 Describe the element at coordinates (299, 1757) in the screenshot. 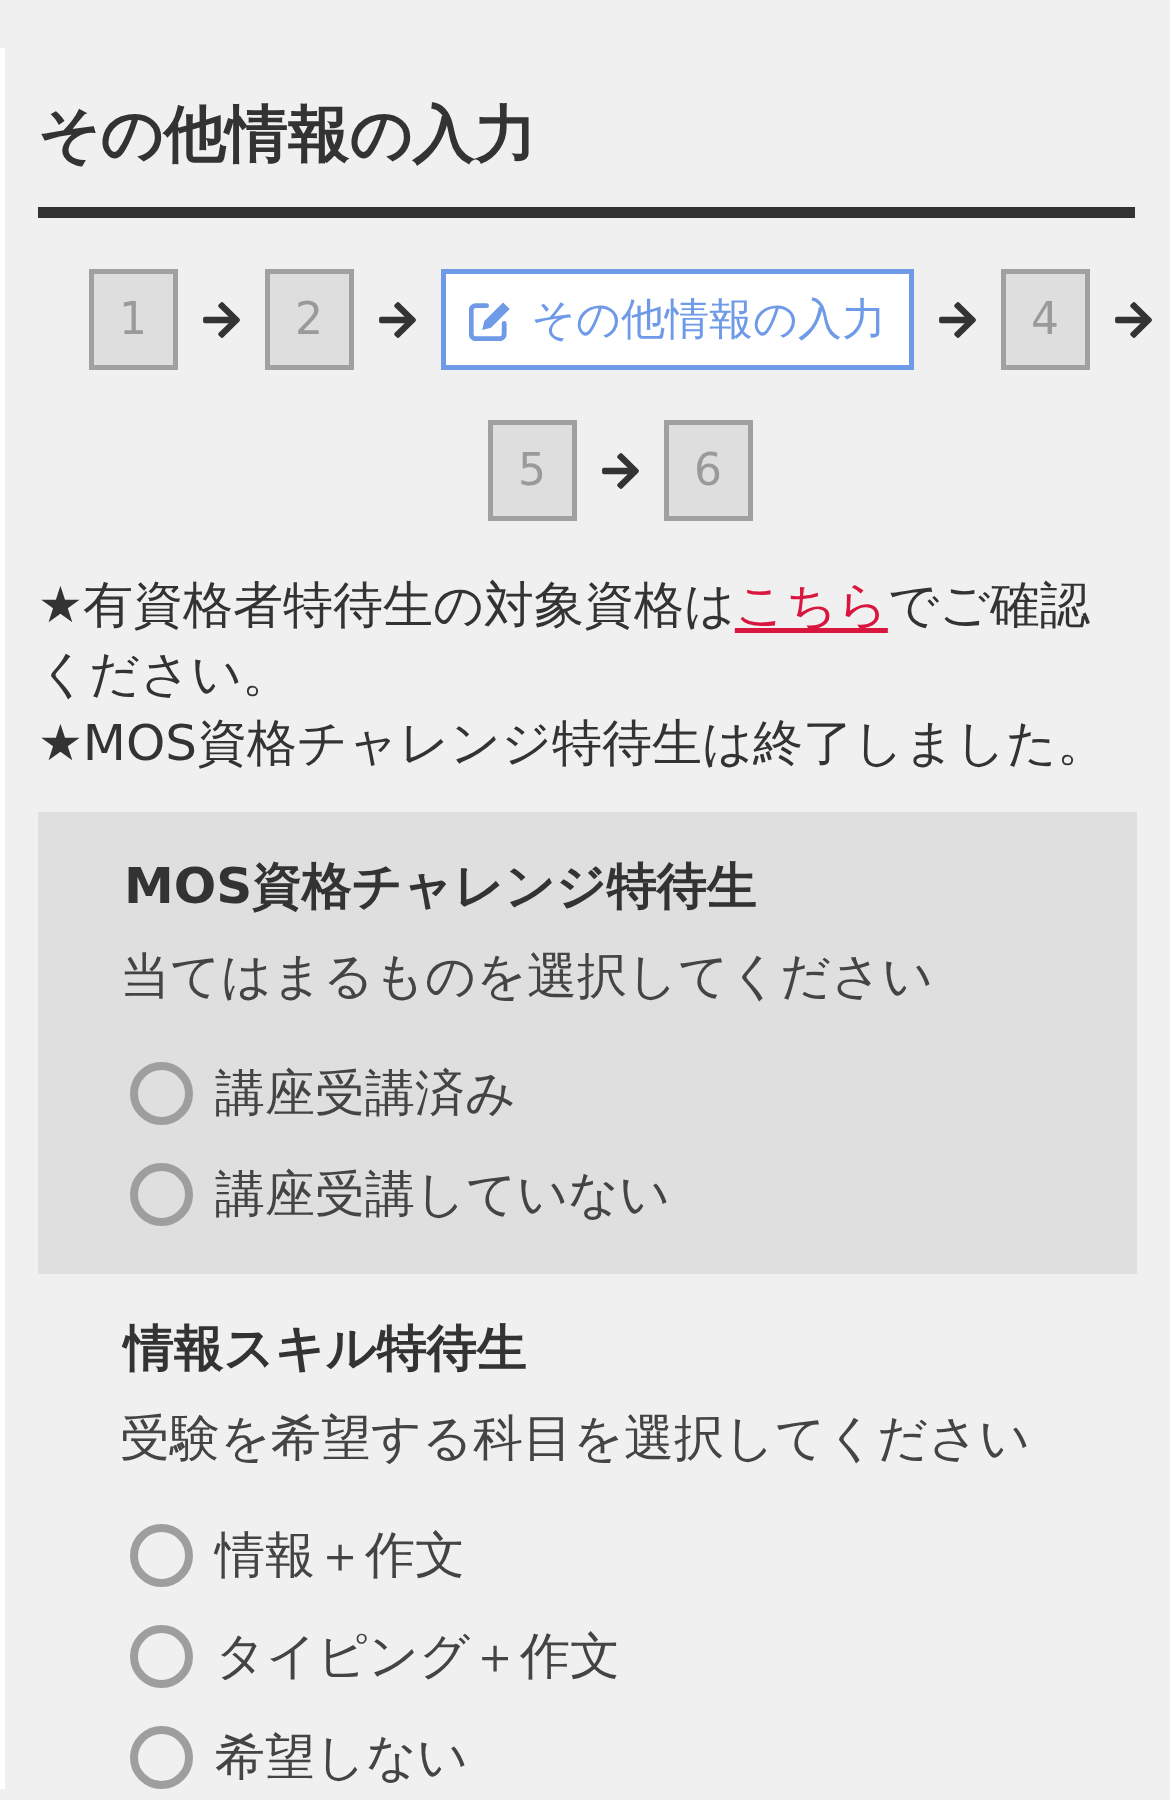

I see `radio-option: 希望しない` at that location.